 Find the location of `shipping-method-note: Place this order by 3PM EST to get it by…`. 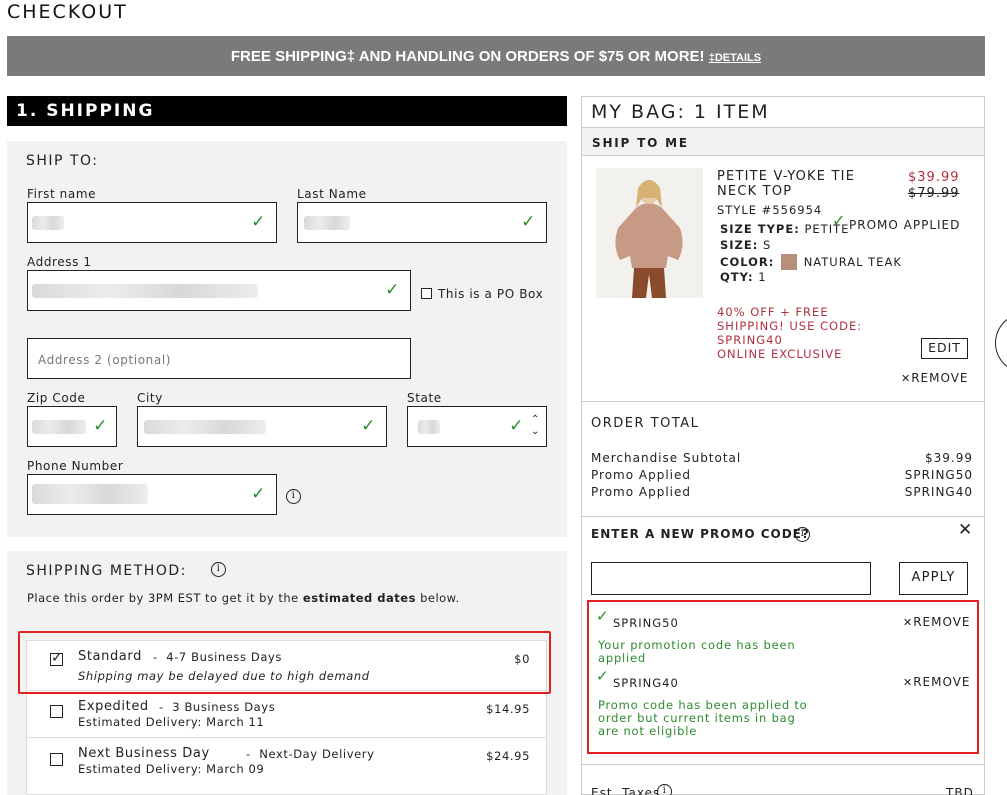

shipping-method-note: Place this order by 3PM EST to get it by… is located at coordinates (243, 598).